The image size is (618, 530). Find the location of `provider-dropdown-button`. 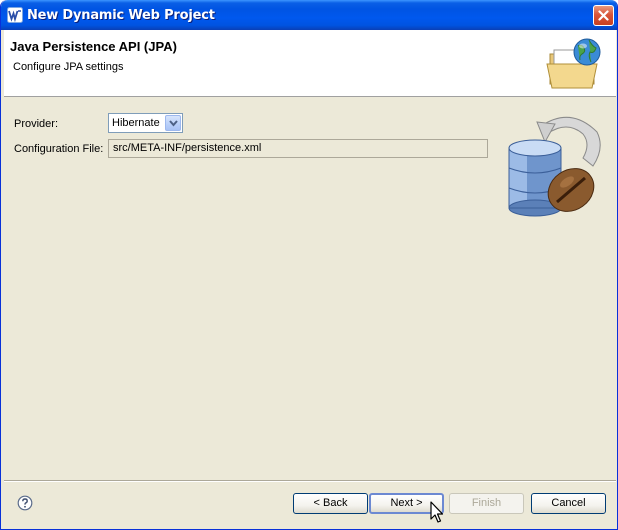

provider-dropdown-button is located at coordinates (173, 123).